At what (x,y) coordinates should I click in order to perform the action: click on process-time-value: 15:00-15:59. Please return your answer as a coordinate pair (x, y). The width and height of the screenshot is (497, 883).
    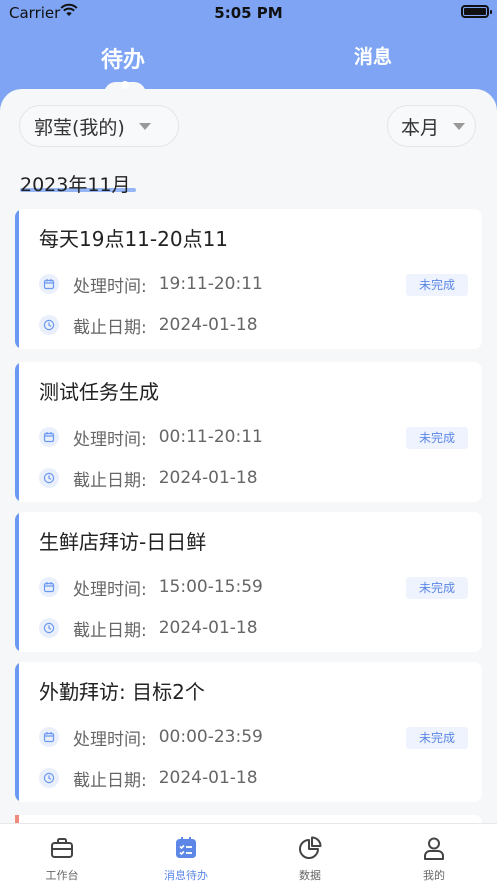
    Looking at the image, I should click on (210, 587).